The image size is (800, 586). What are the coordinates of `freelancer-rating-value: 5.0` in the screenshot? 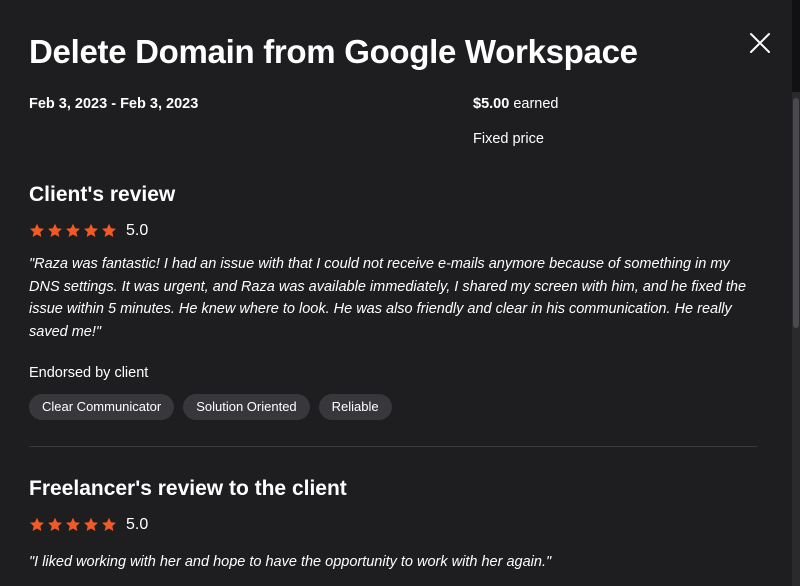 It's located at (137, 524).